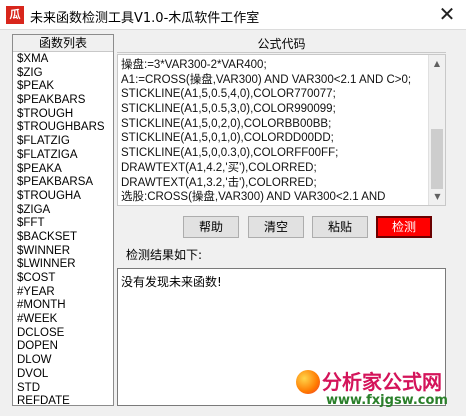  What do you see at coordinates (63, 347) in the screenshot?
I see `function-list-item: DOPEN` at bounding box center [63, 347].